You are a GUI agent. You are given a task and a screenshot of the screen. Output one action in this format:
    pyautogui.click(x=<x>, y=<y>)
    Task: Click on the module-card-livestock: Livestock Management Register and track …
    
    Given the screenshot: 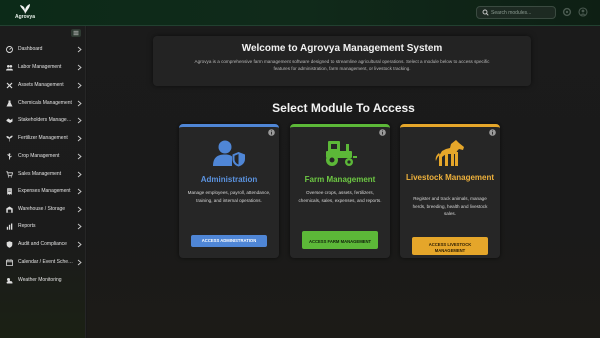 What is the action you would take?
    pyautogui.click(x=450, y=191)
    